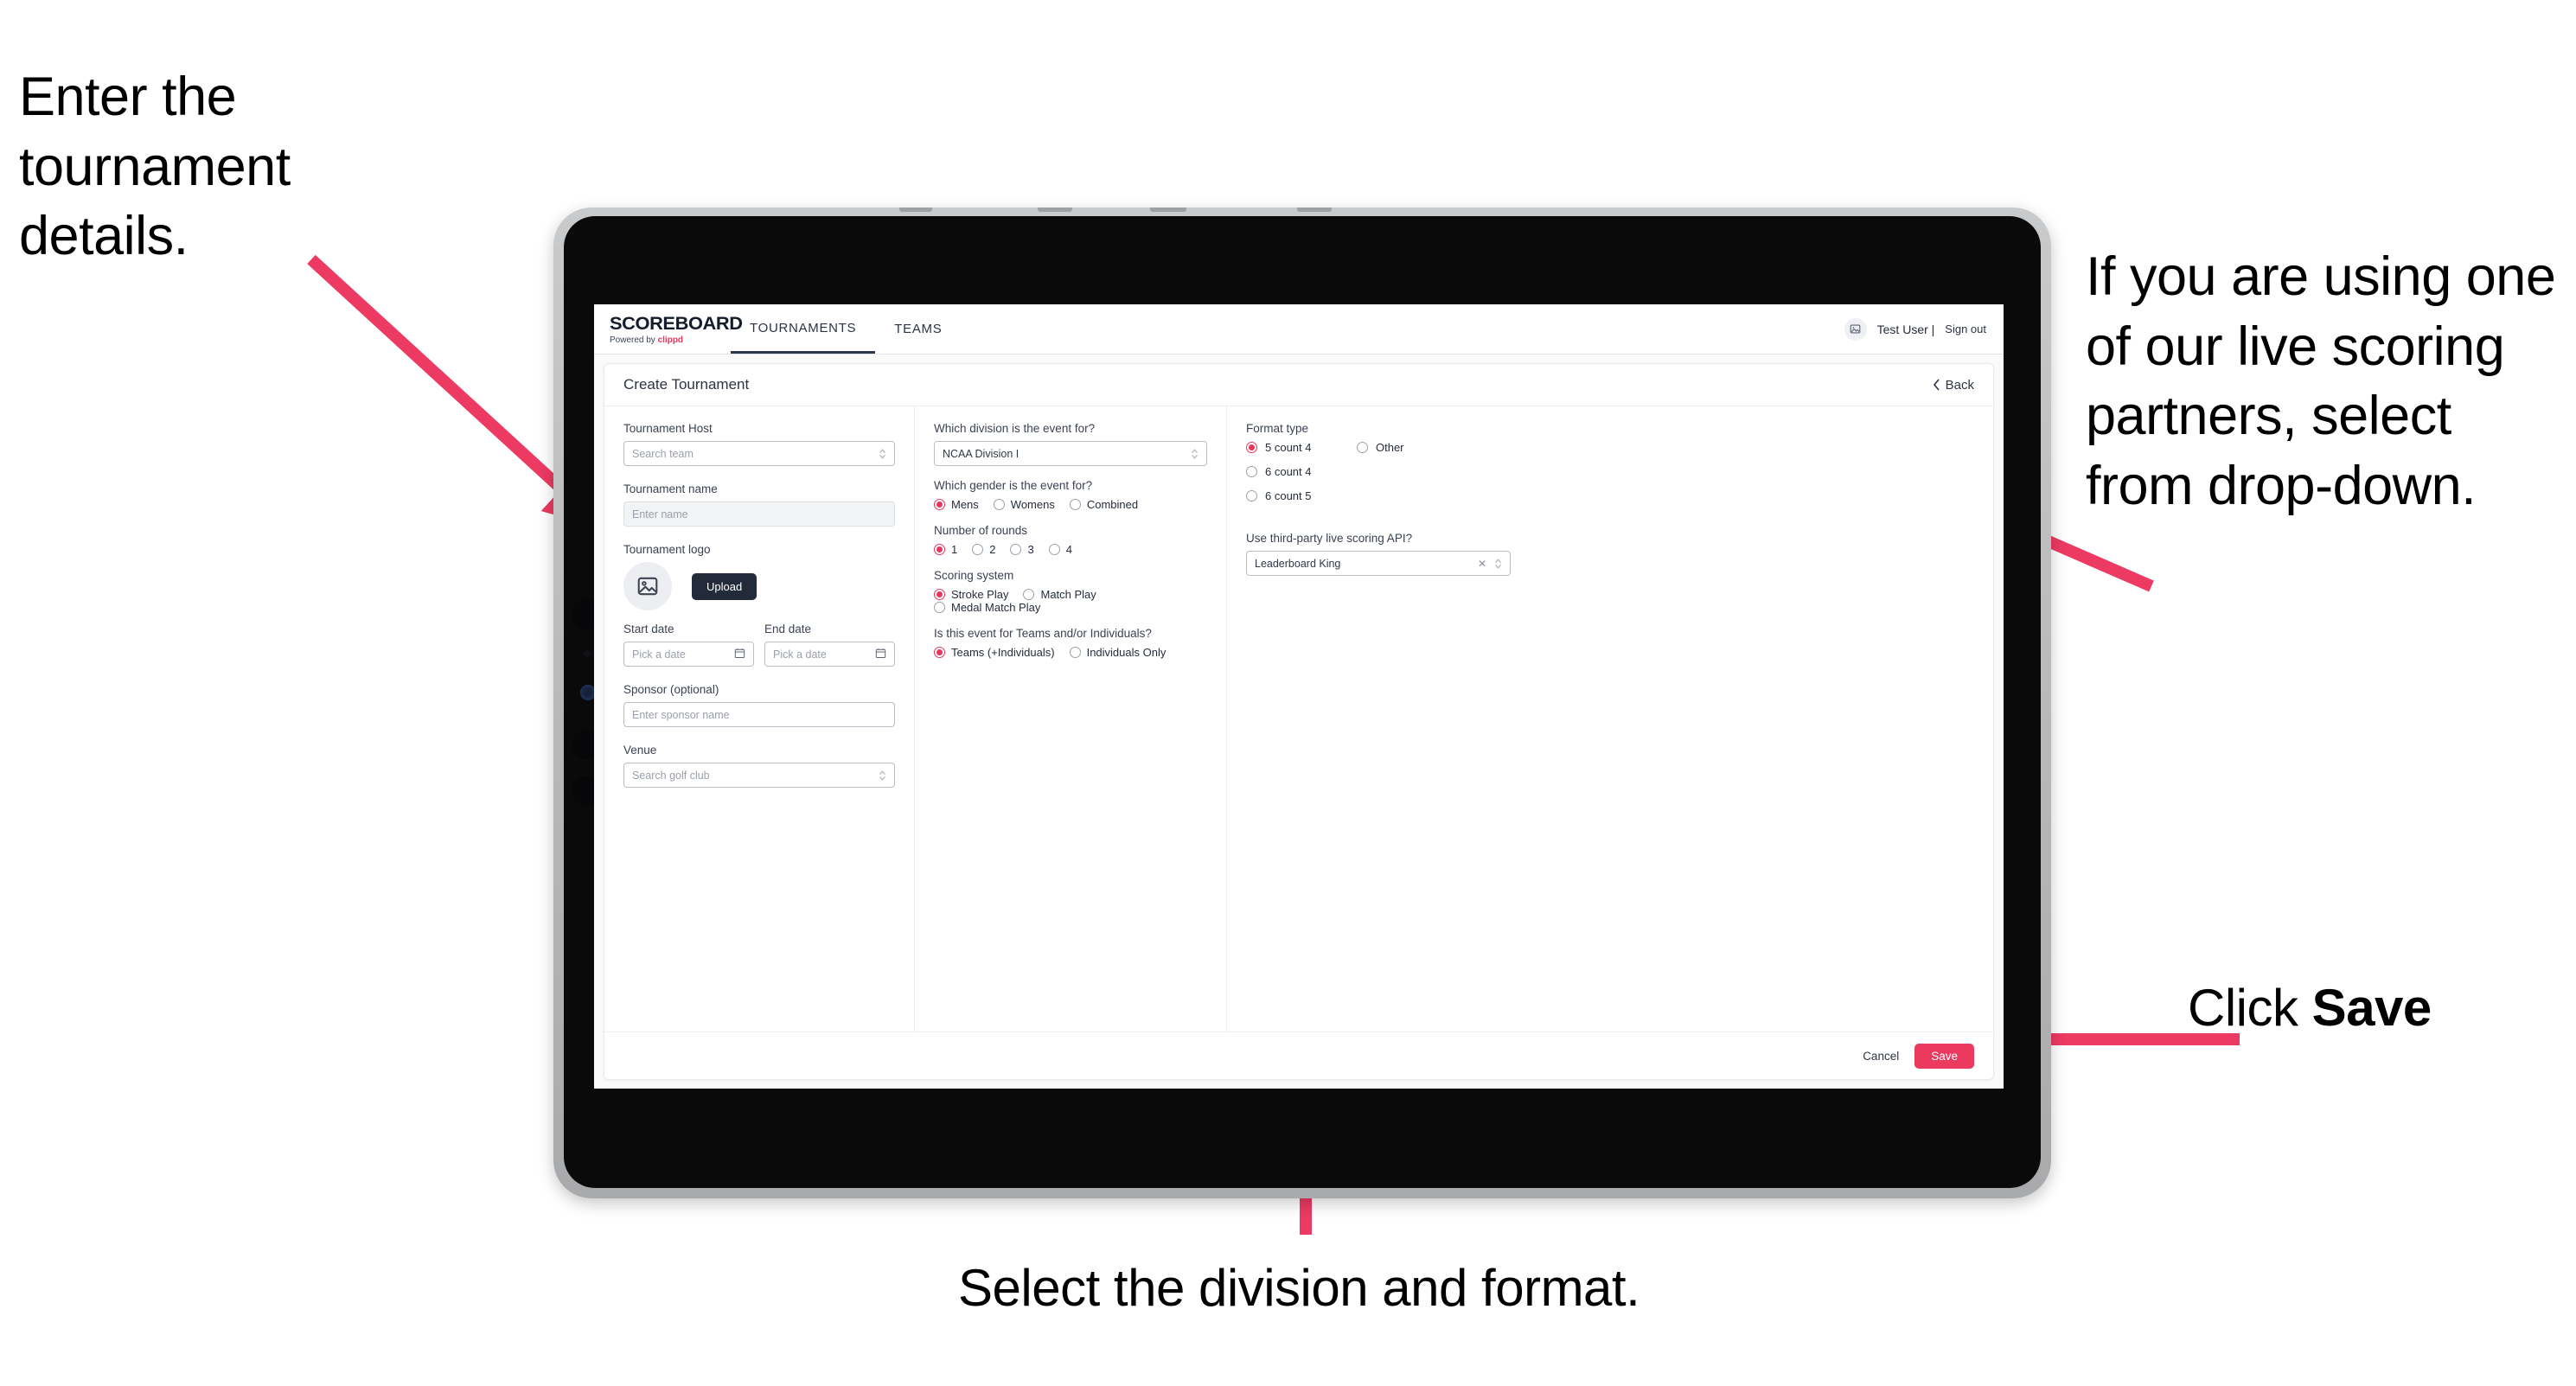 Image resolution: width=2576 pixels, height=1386 pixels. I want to click on user-area: Test User | Sign out, so click(1924, 329).